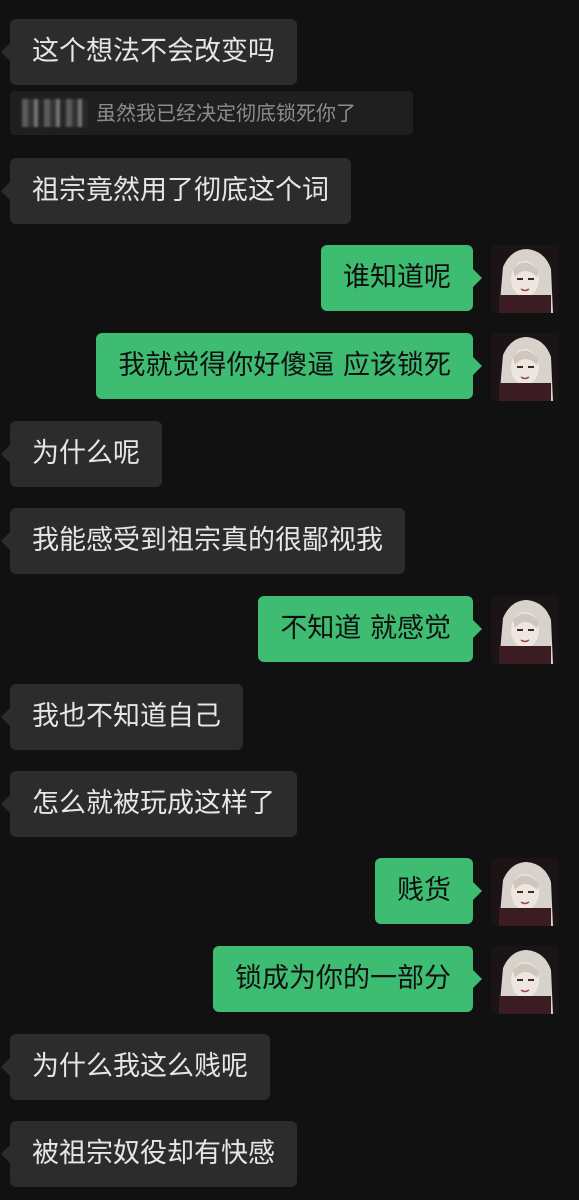 This screenshot has height=1200, width=579. I want to click on message-bubble: 怎么就被玩成这样了, so click(149, 804).